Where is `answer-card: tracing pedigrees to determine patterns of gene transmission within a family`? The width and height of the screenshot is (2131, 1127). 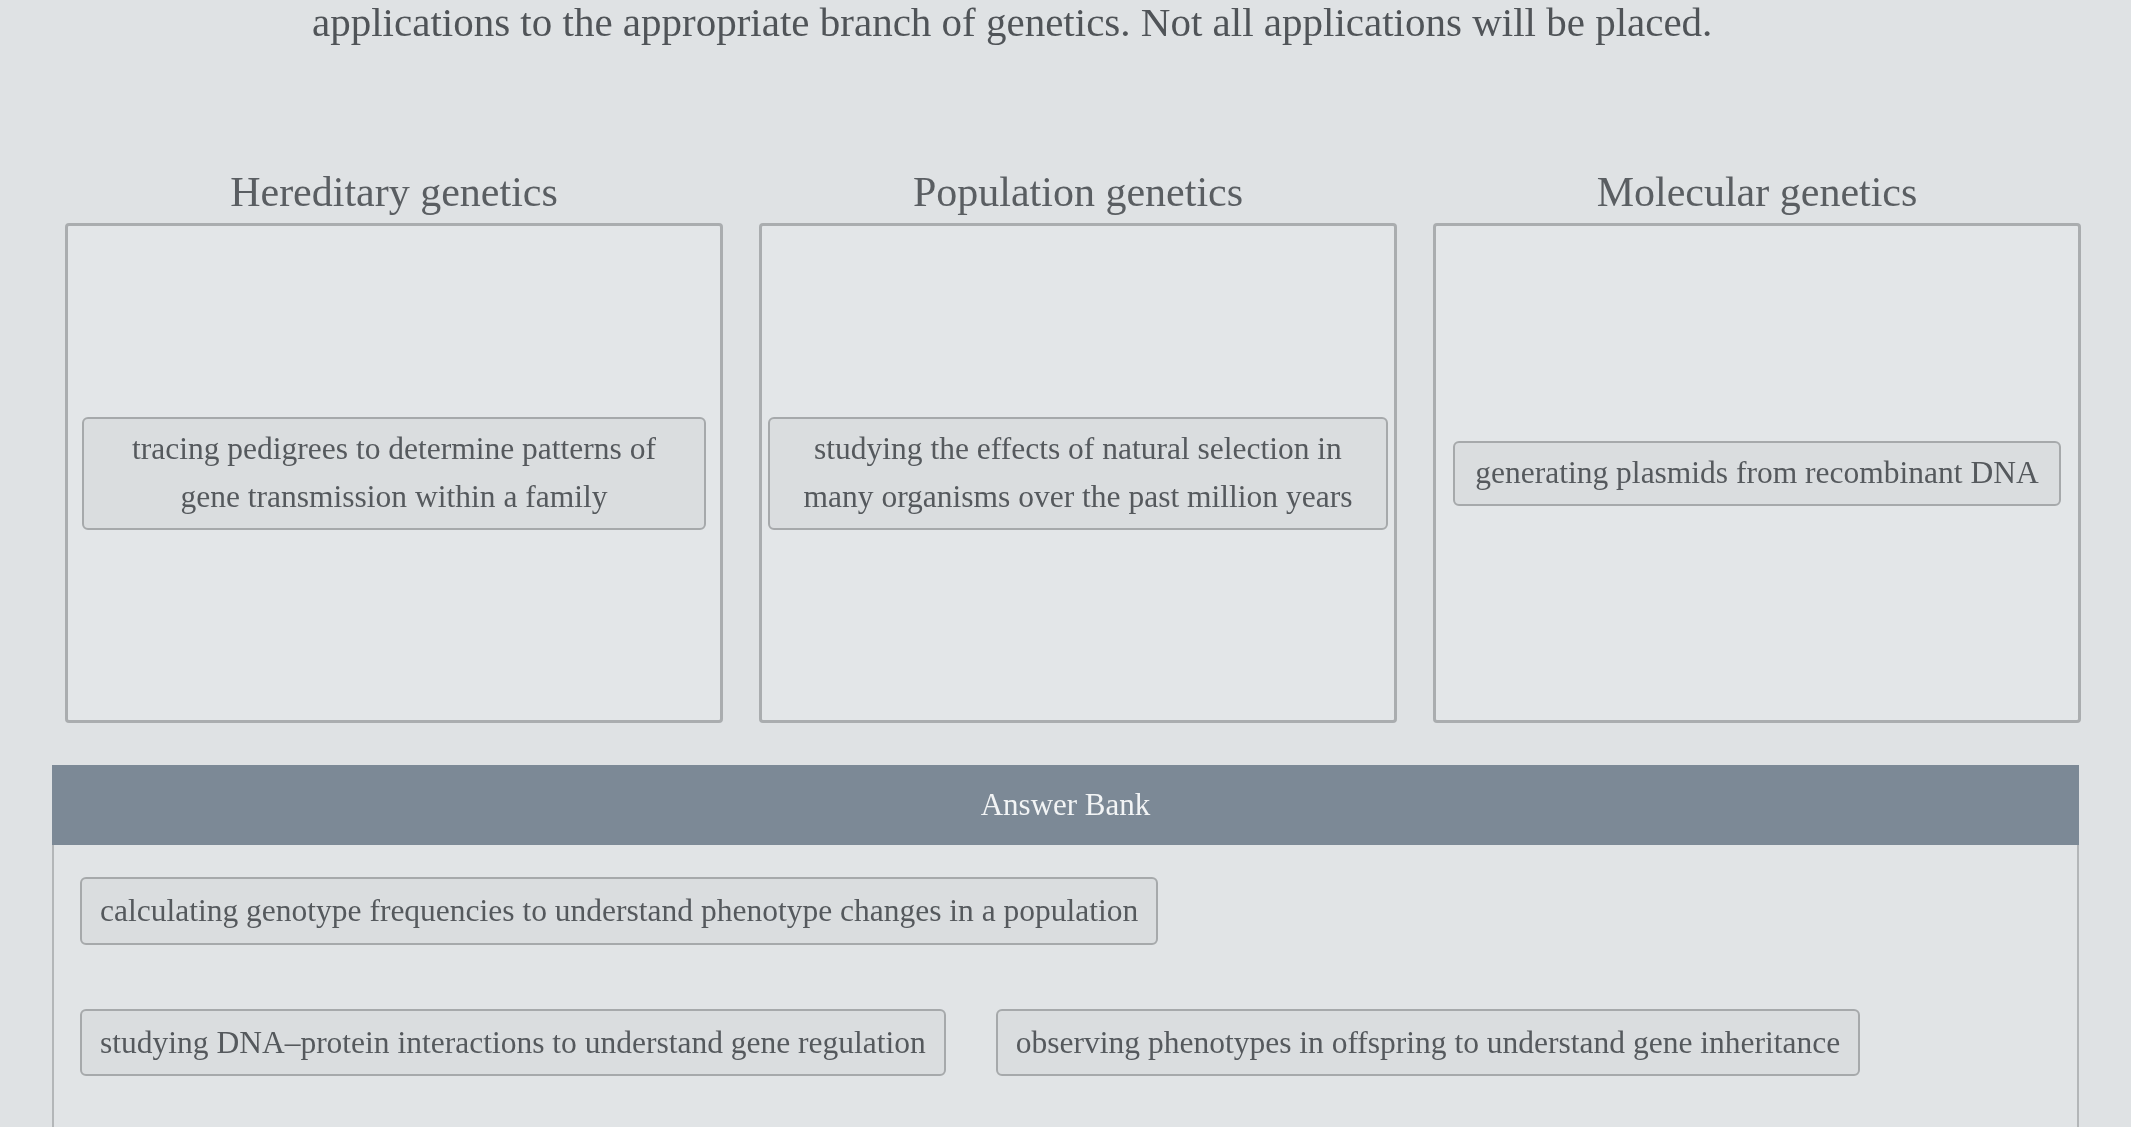 answer-card: tracing pedigrees to determine patterns of gene transmission within a family is located at coordinates (394, 473).